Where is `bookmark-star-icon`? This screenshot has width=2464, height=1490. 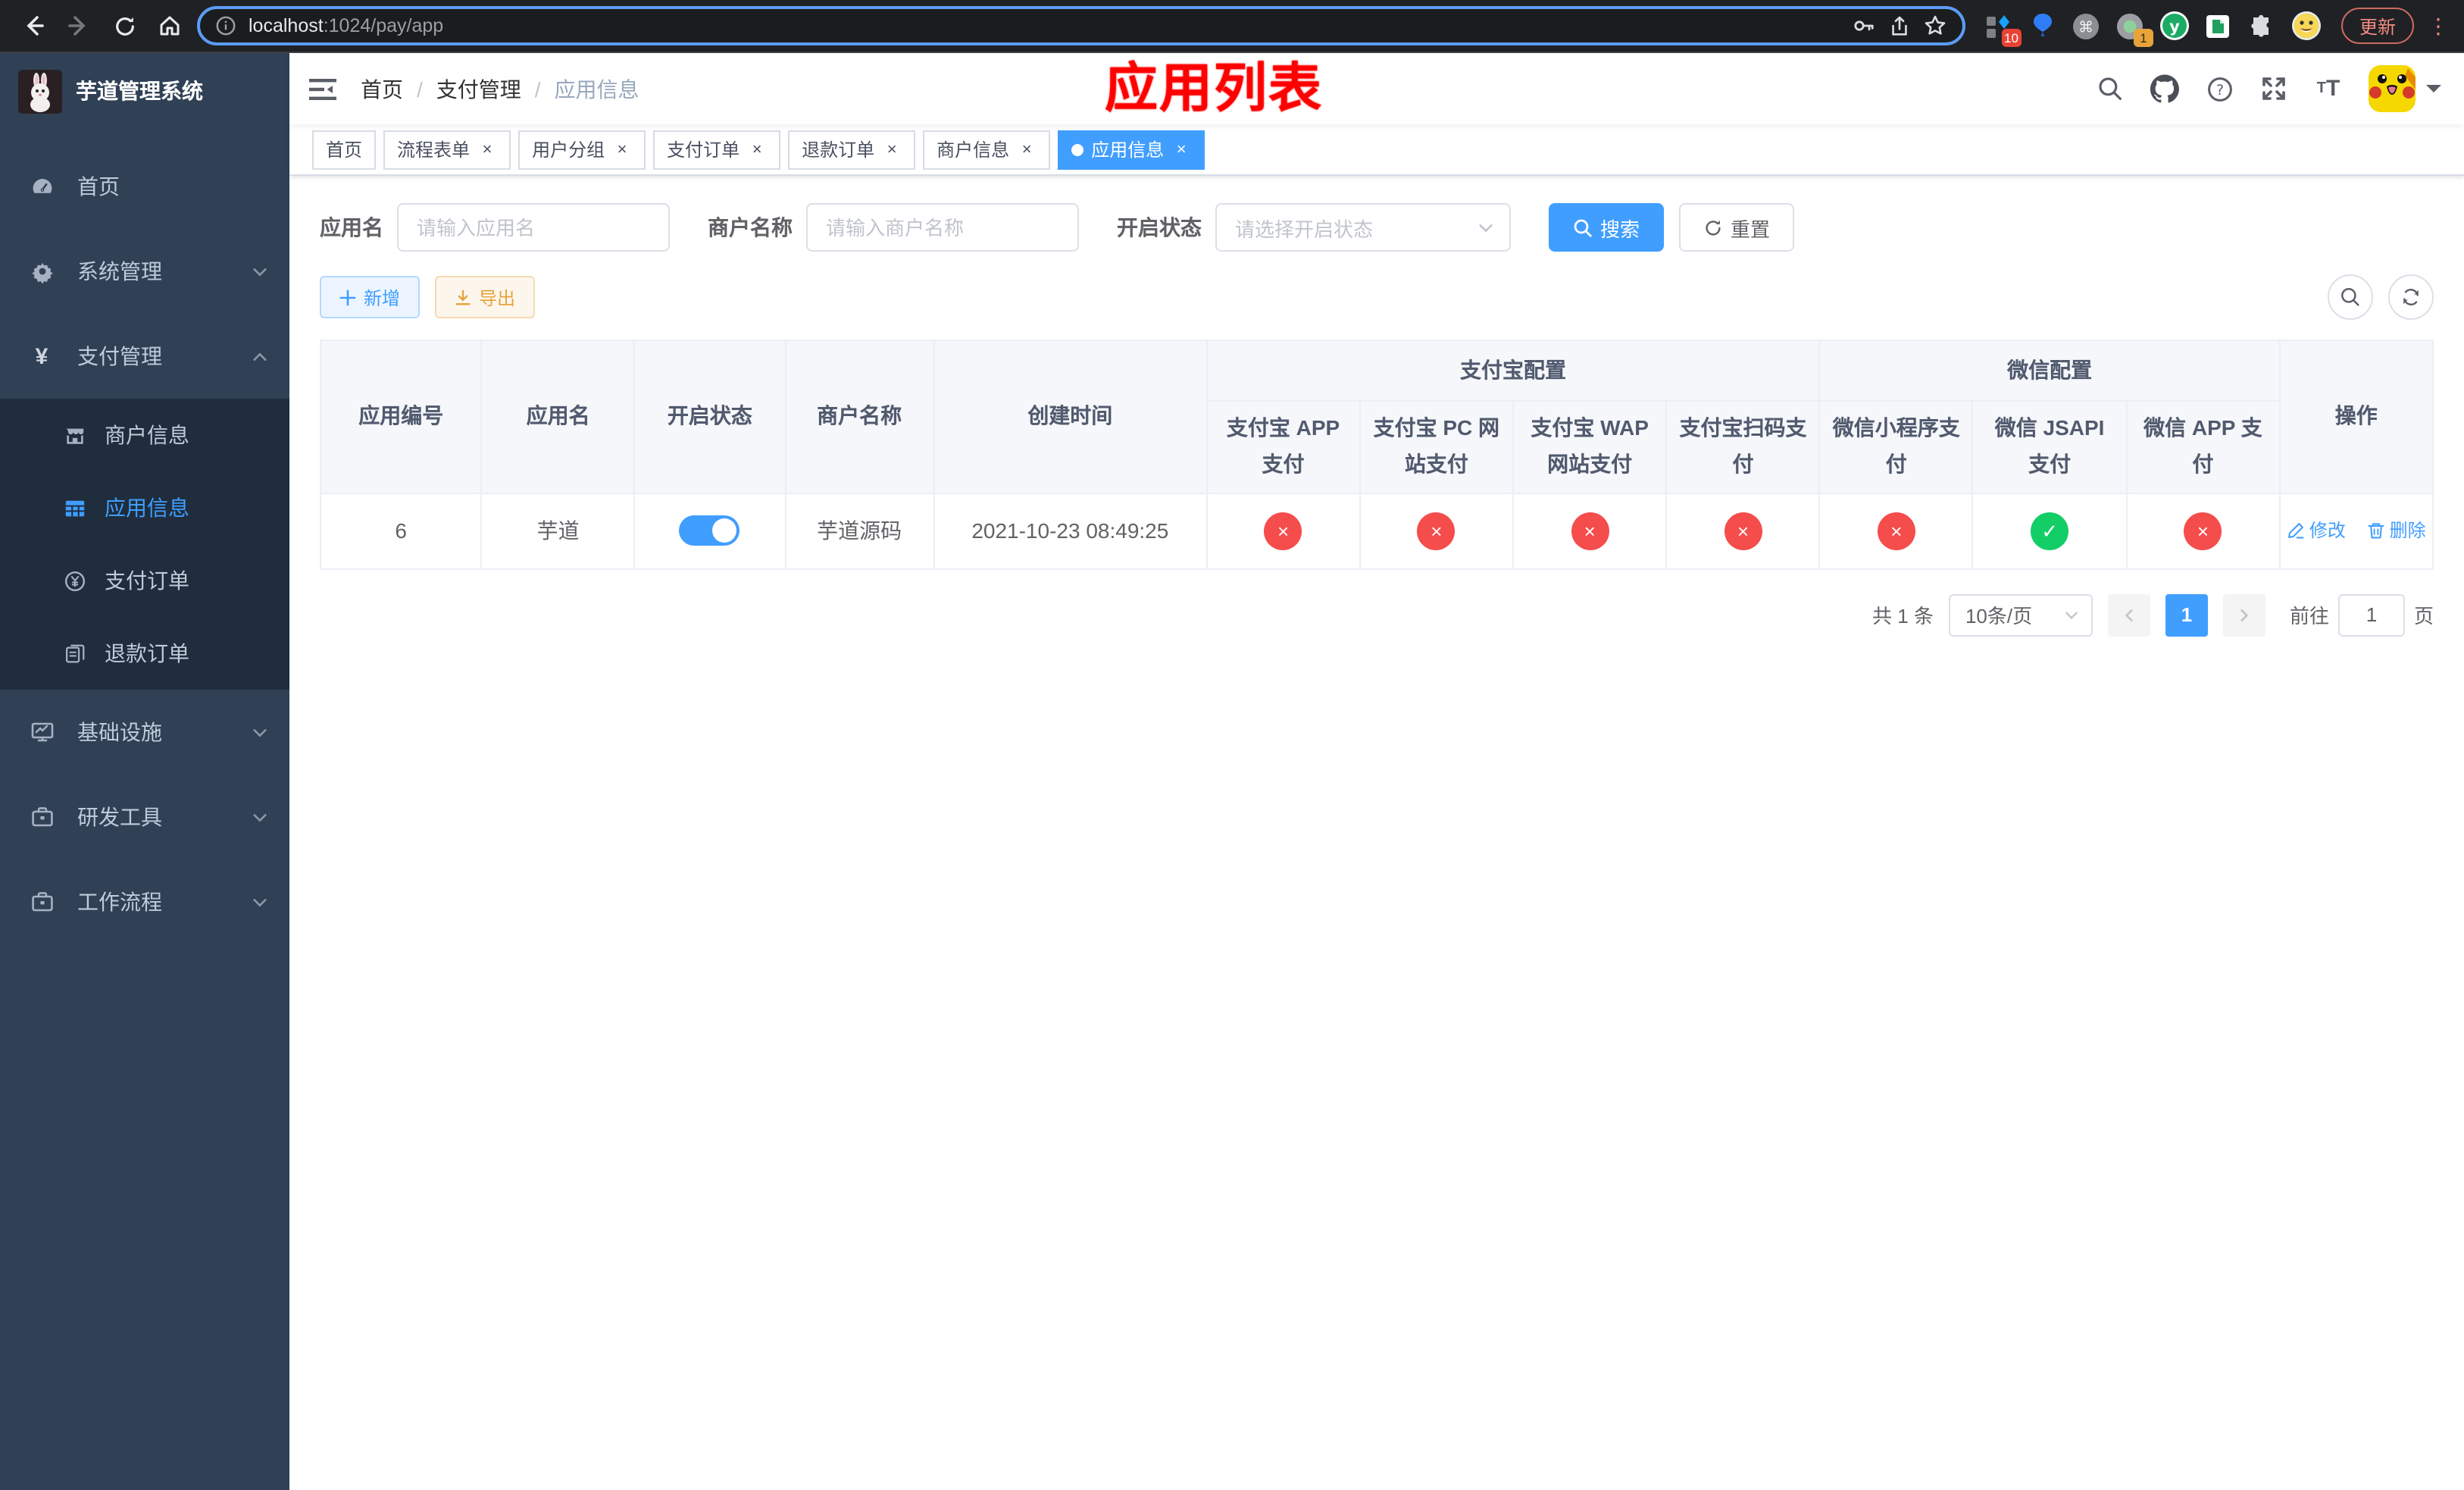 bookmark-star-icon is located at coordinates (1935, 26).